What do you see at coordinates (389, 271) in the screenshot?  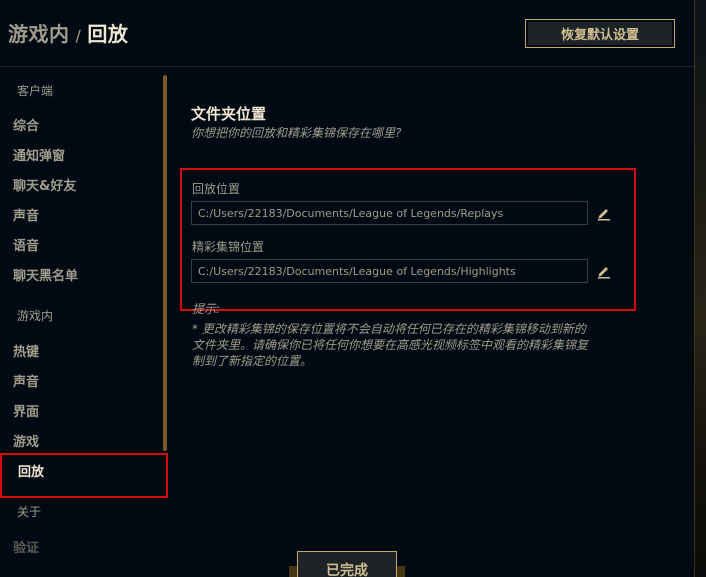 I see `highlights-path-field` at bounding box center [389, 271].